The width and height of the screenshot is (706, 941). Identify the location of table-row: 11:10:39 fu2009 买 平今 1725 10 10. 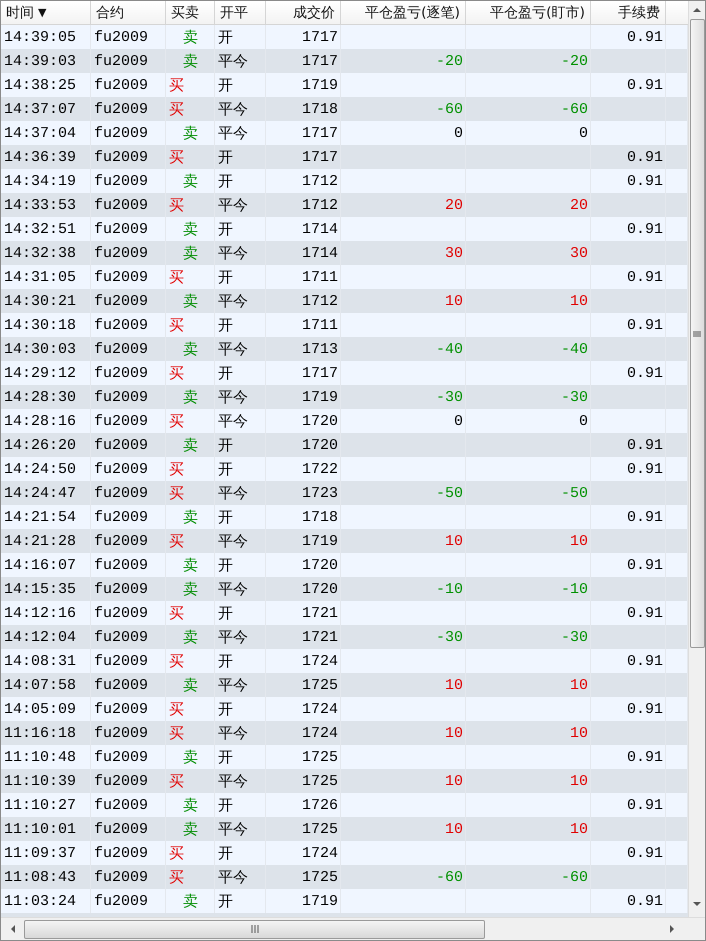
(344, 781).